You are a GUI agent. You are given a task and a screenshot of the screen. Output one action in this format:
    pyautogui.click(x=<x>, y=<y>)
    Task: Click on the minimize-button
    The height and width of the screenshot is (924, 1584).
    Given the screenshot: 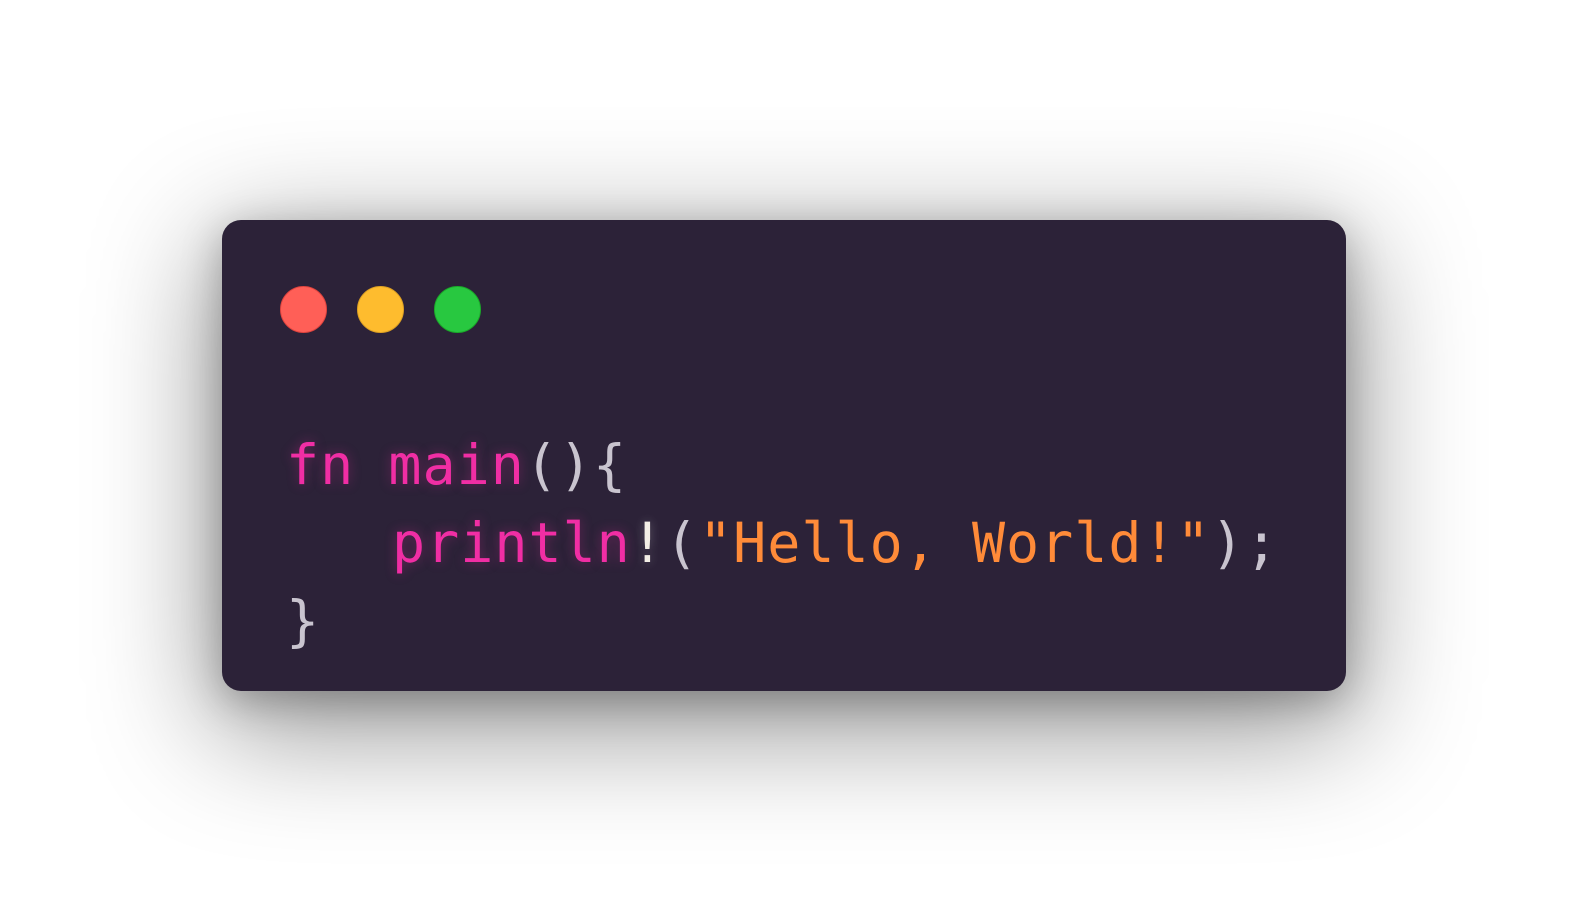 What is the action you would take?
    pyautogui.click(x=380, y=309)
    